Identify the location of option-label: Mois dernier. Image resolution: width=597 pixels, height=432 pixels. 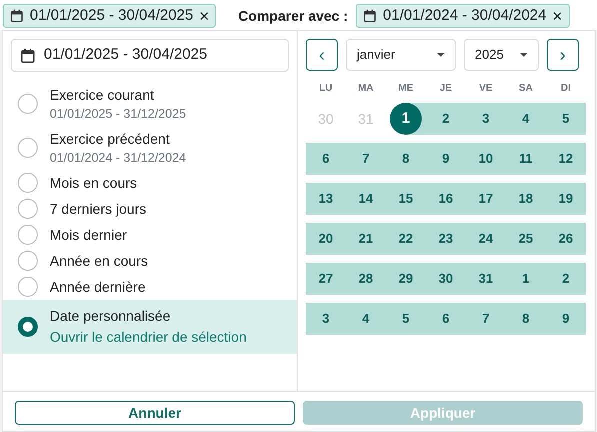
(89, 235).